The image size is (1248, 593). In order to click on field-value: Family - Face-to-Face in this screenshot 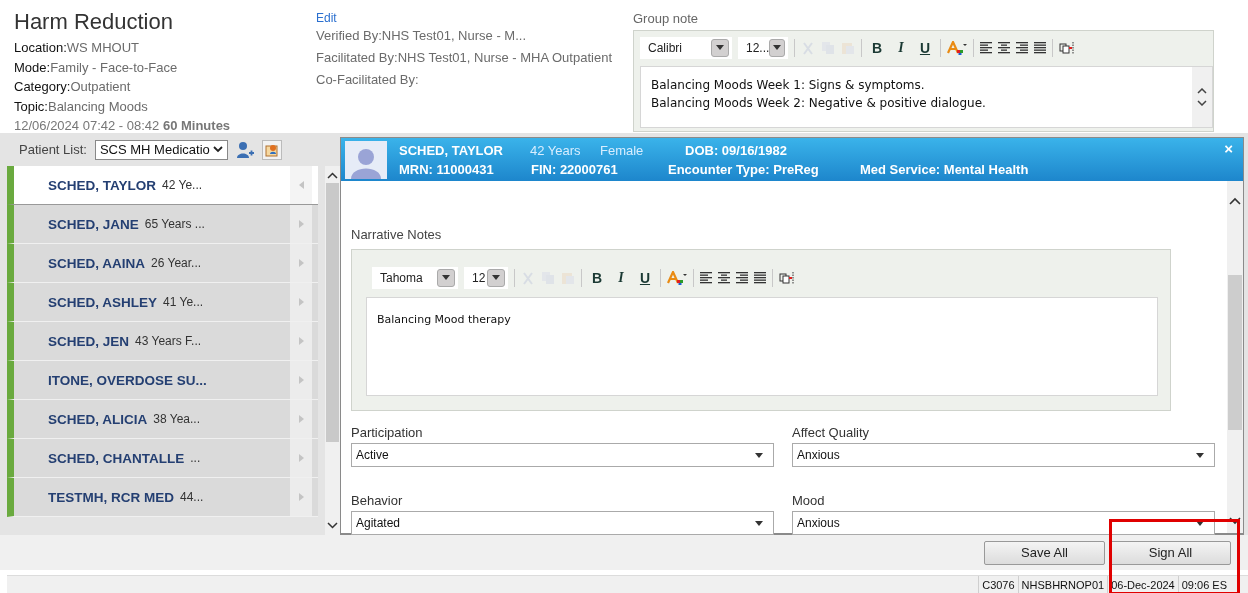, I will do `click(114, 67)`.